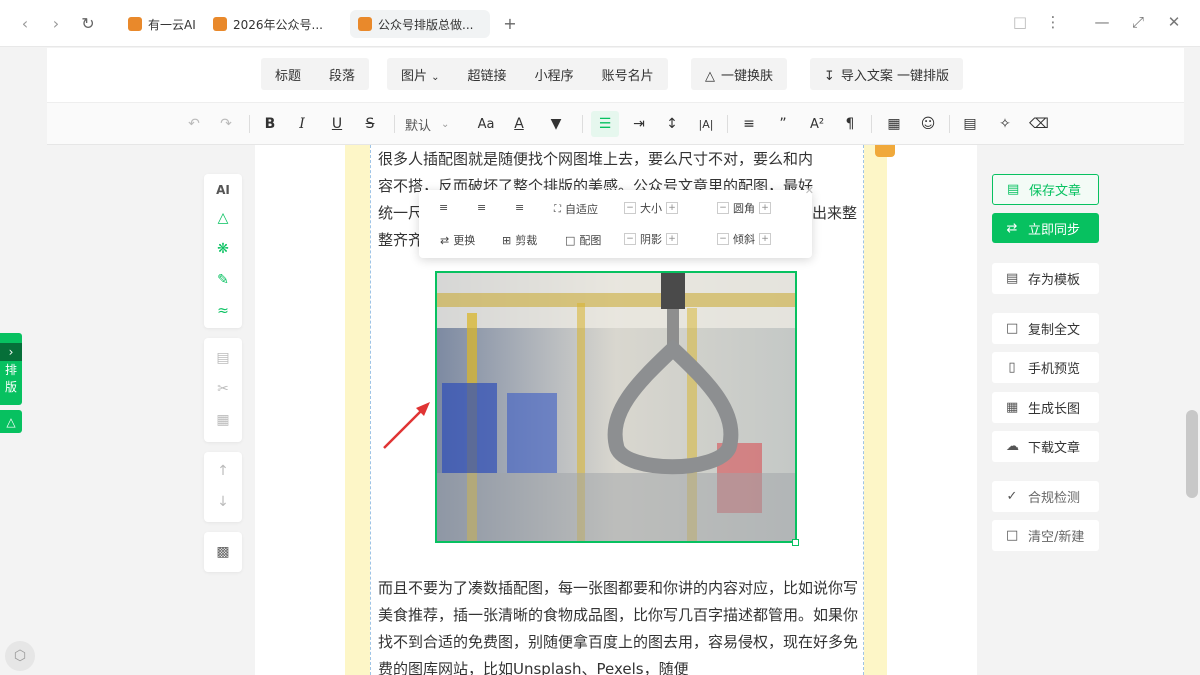 Image resolution: width=1200 pixels, height=675 pixels. I want to click on close-window-icon: ✕, so click(1174, 22).